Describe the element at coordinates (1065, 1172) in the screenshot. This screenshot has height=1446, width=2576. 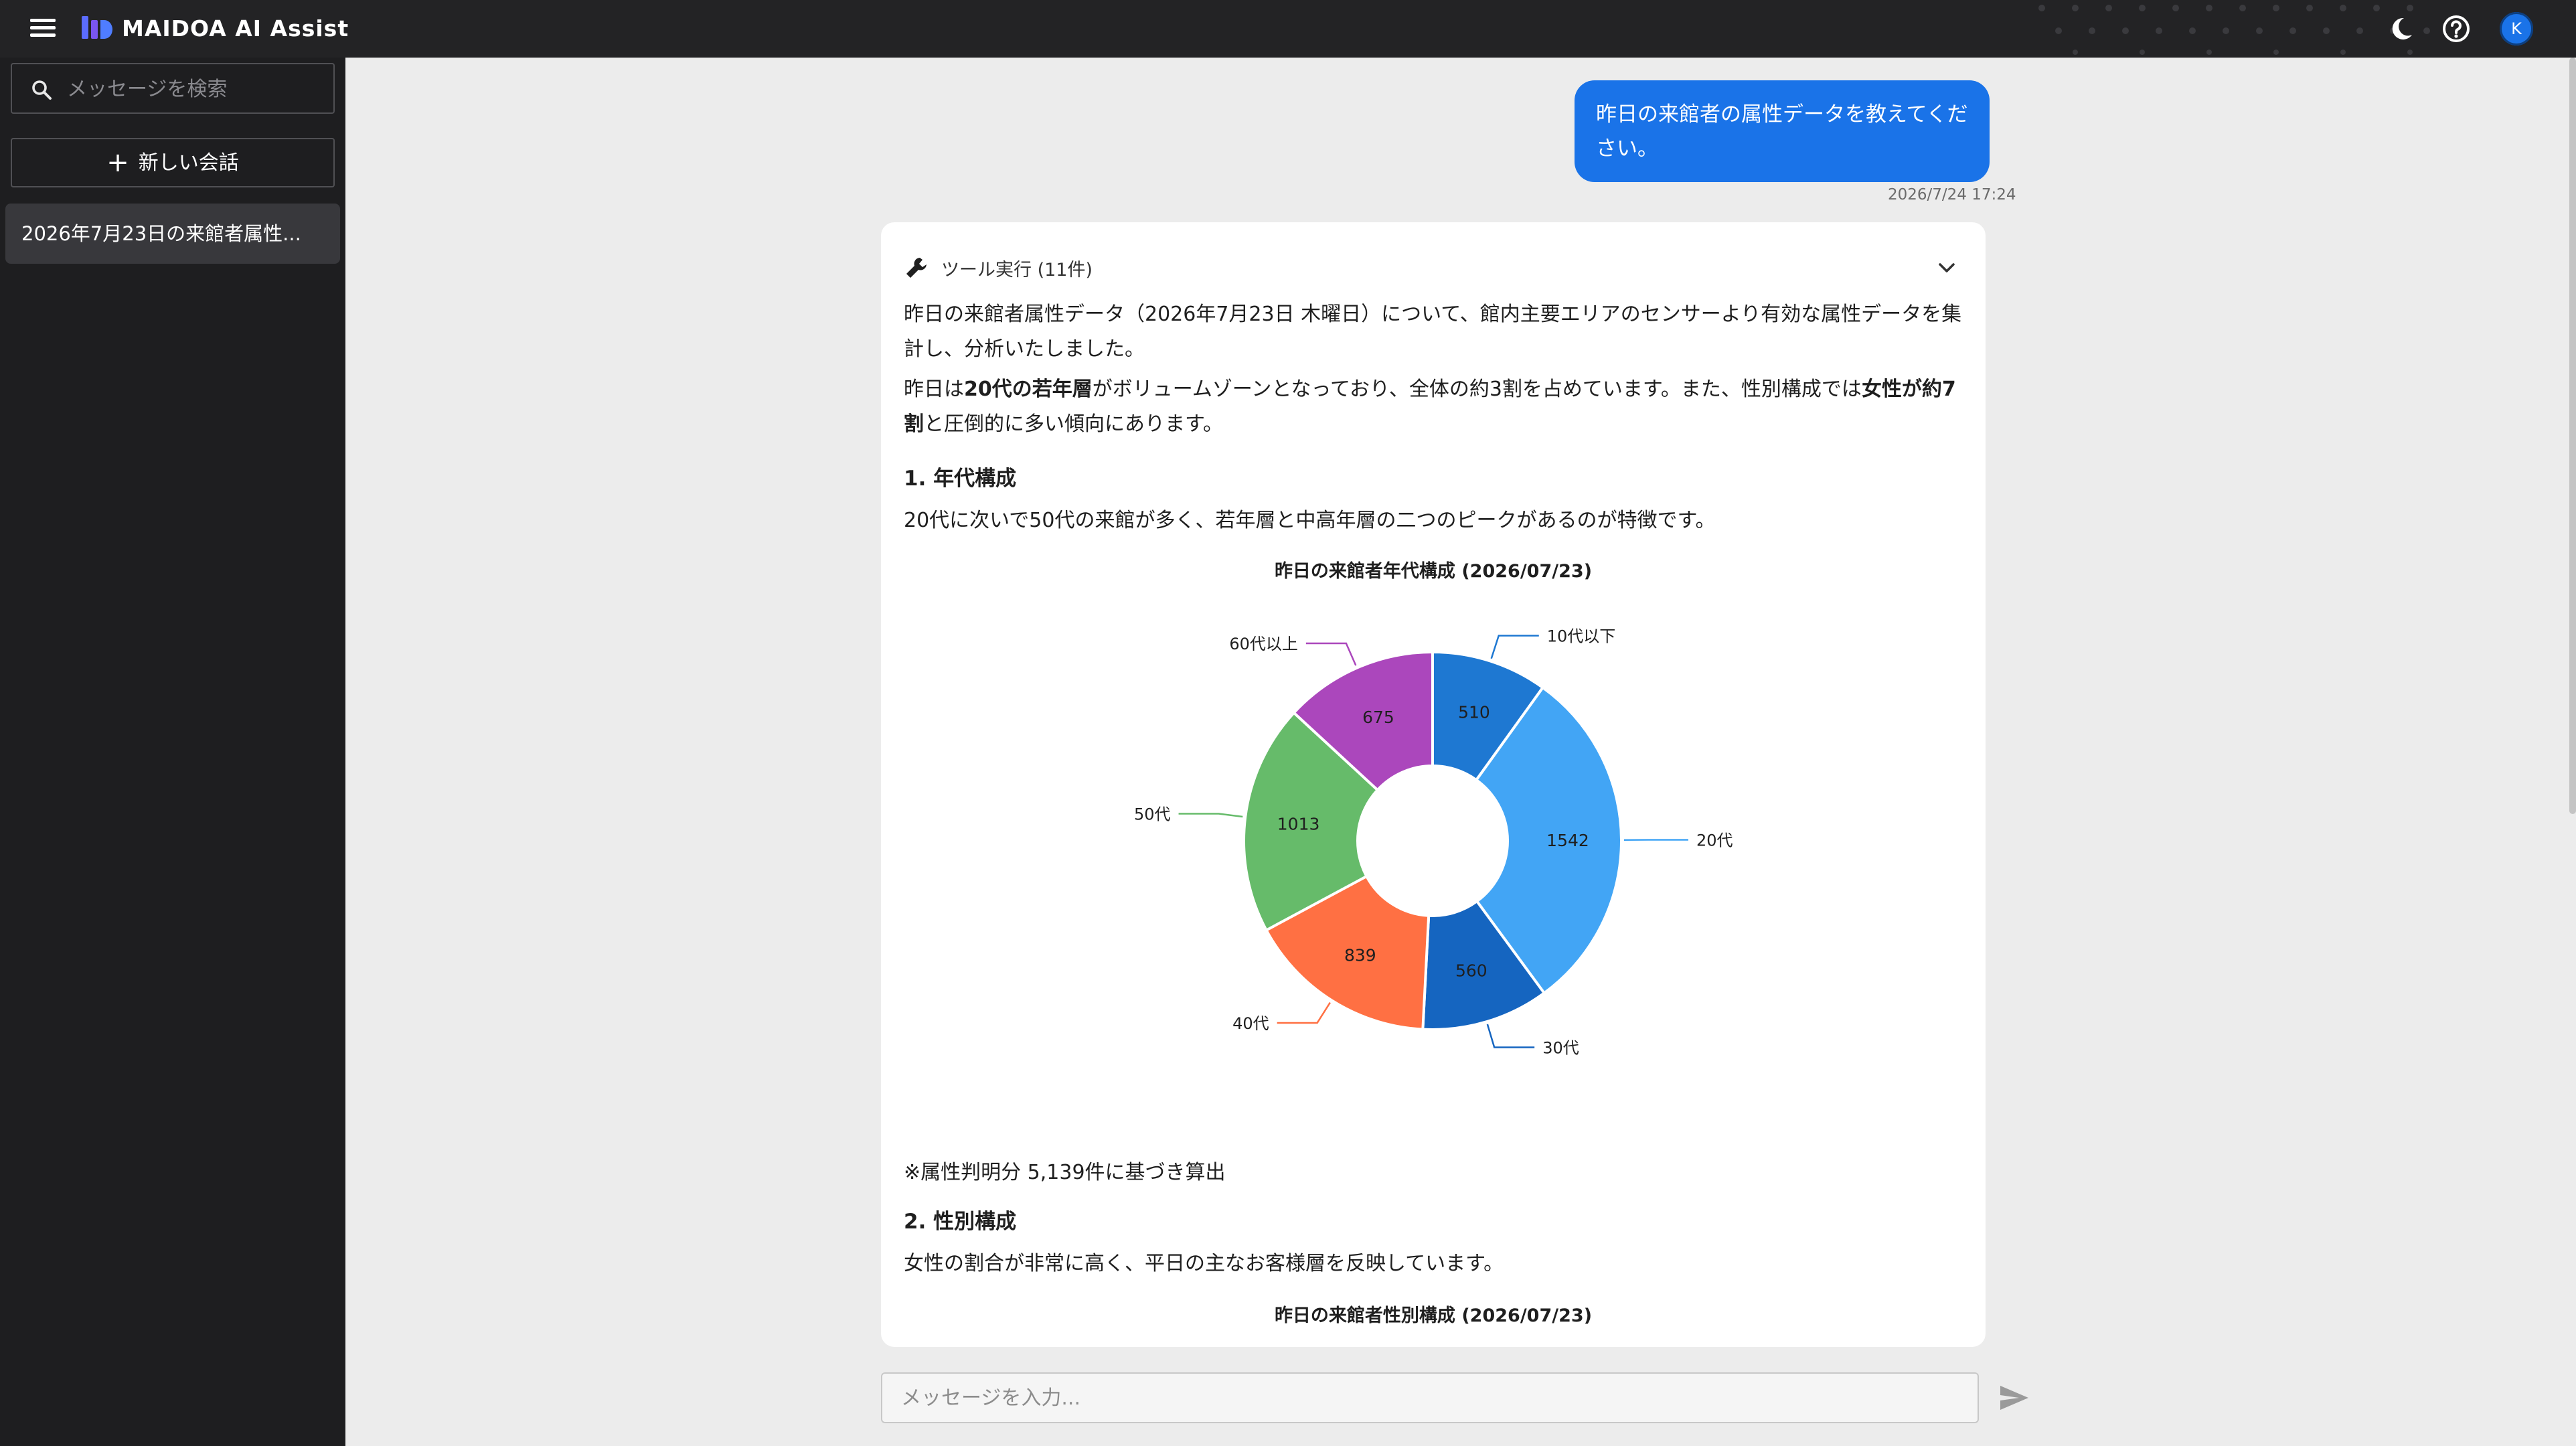
I see `footnote: ※属性判明分 5,139件に基づき算出` at that location.